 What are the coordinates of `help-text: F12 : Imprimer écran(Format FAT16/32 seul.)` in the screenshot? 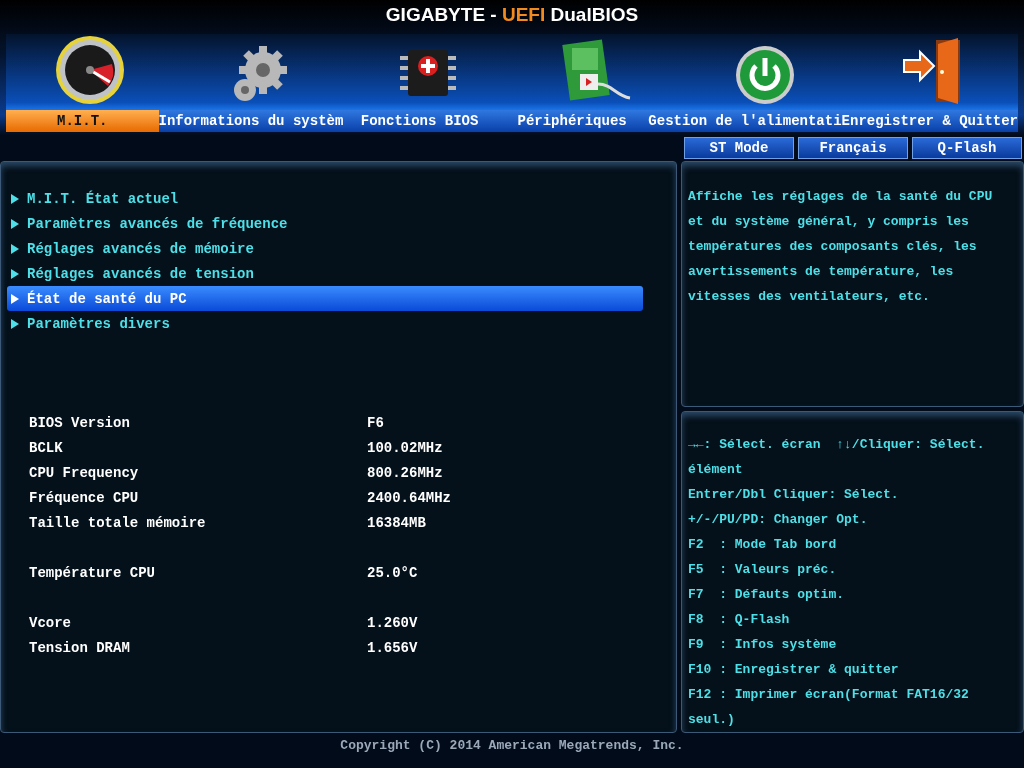 It's located at (829, 707).